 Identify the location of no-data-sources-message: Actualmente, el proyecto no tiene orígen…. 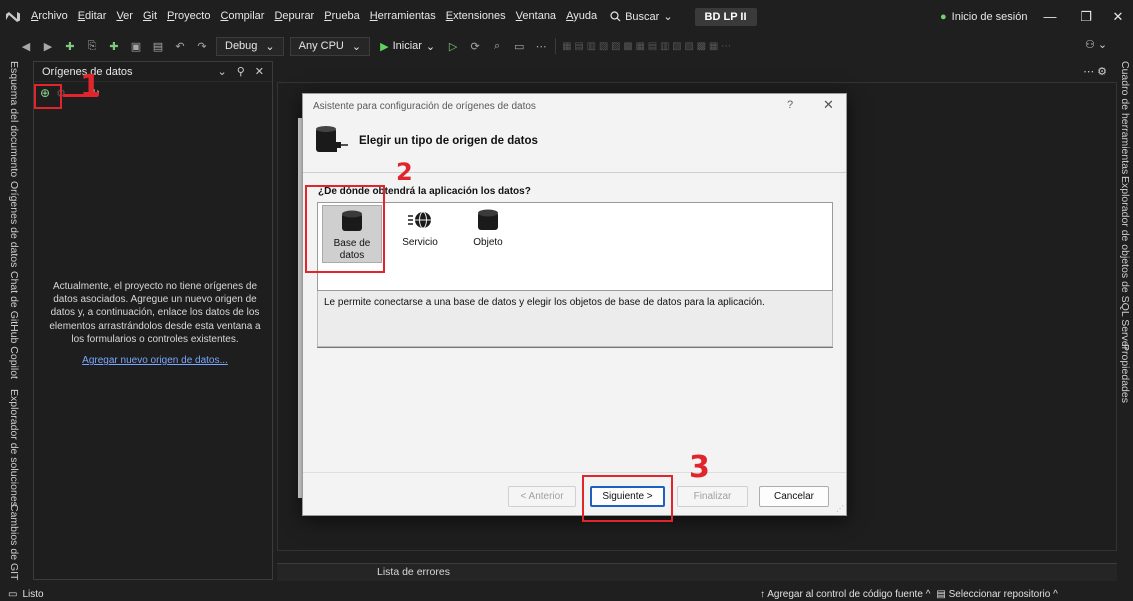
(155, 313).